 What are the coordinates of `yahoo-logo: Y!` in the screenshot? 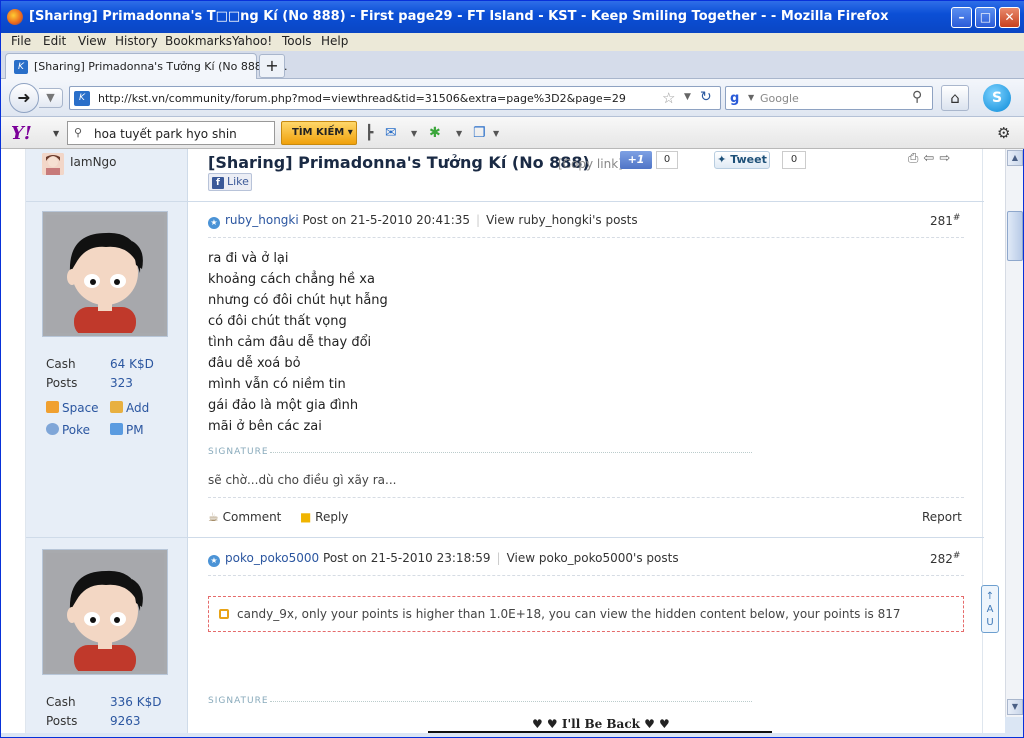 It's located at (21, 133).